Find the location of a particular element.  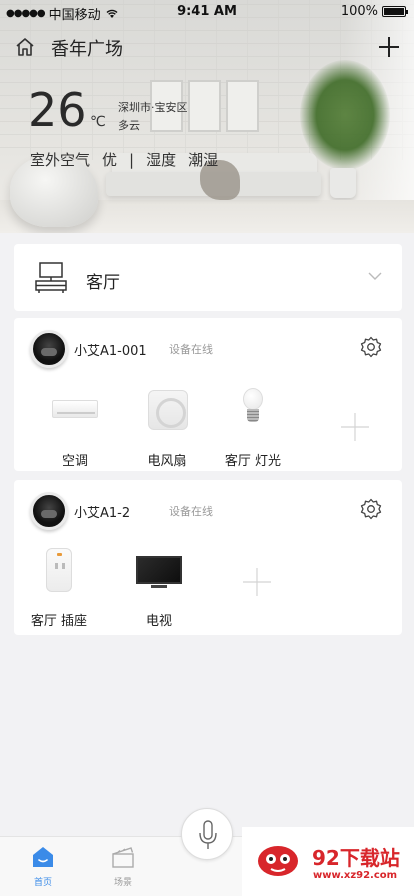

hub-name: 小艾A1-2 is located at coordinates (102, 513).